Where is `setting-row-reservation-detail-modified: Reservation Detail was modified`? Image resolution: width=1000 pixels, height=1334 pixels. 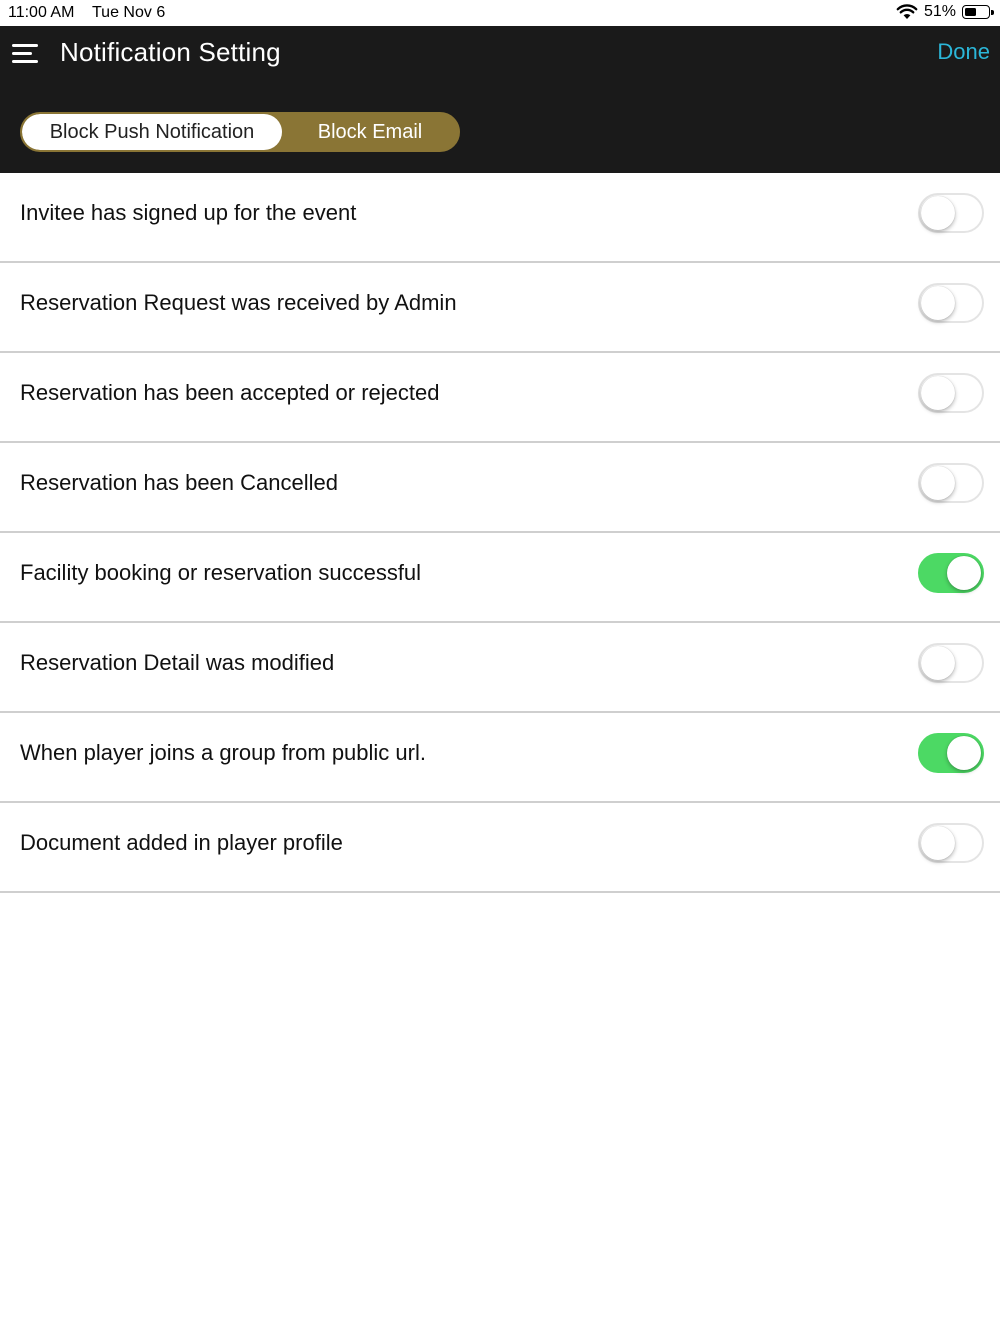 setting-row-reservation-detail-modified: Reservation Detail was modified is located at coordinates (500, 668).